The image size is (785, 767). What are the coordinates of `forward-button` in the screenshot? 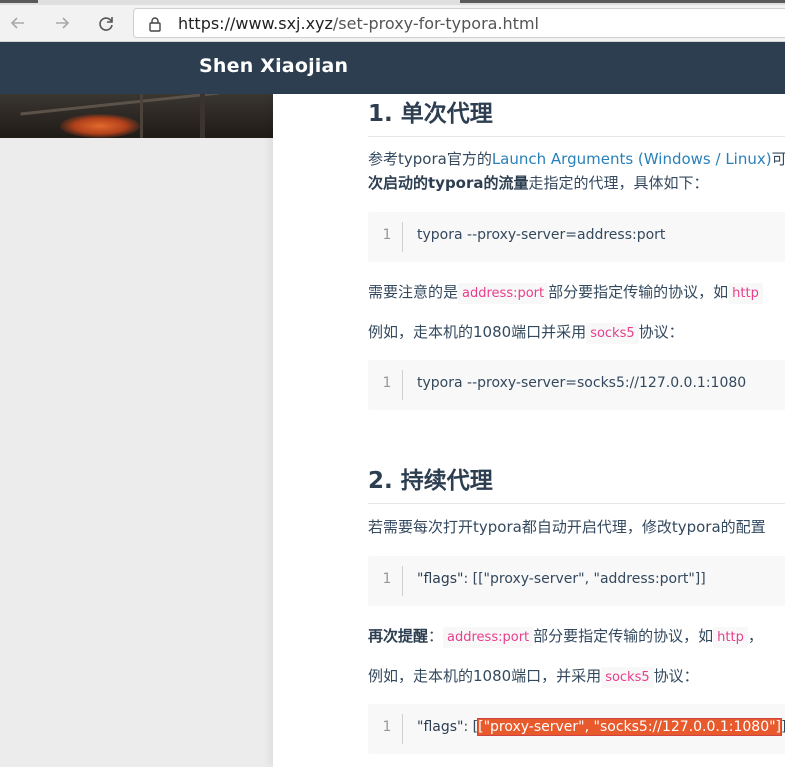 It's located at (62, 23).